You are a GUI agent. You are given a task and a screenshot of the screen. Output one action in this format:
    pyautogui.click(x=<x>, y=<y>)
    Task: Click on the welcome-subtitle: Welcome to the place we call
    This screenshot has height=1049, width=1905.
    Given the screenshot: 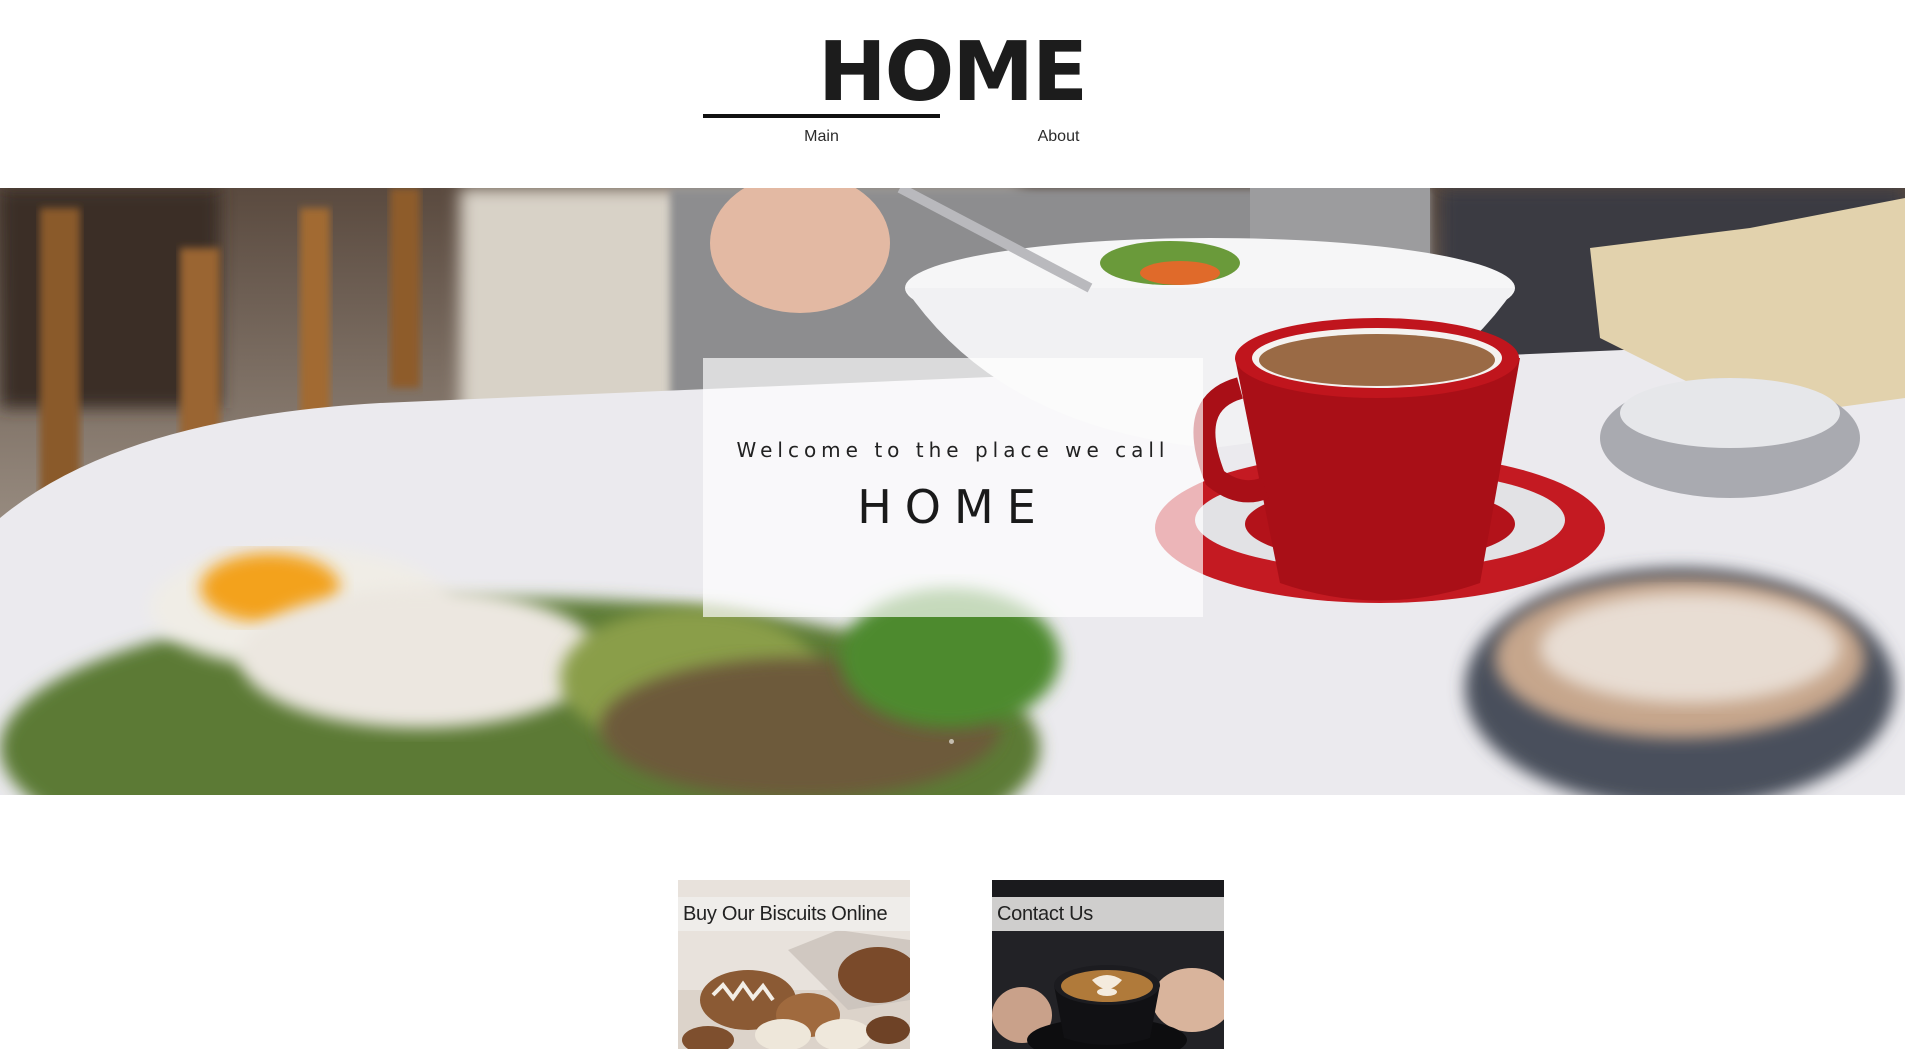 What is the action you would take?
    pyautogui.click(x=953, y=450)
    